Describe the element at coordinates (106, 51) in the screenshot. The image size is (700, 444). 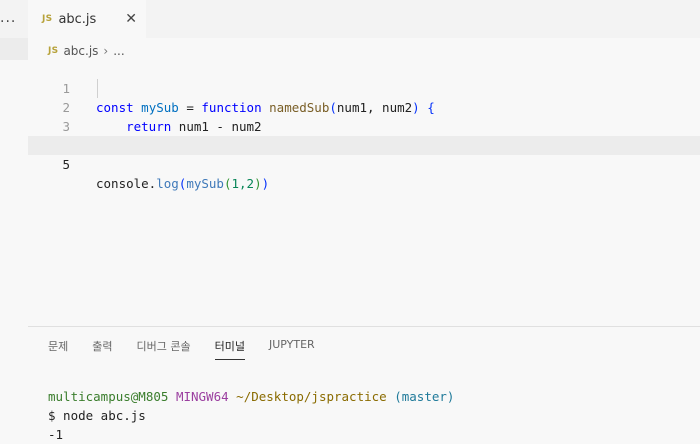
I see `chevron-right-icon: ›` at that location.